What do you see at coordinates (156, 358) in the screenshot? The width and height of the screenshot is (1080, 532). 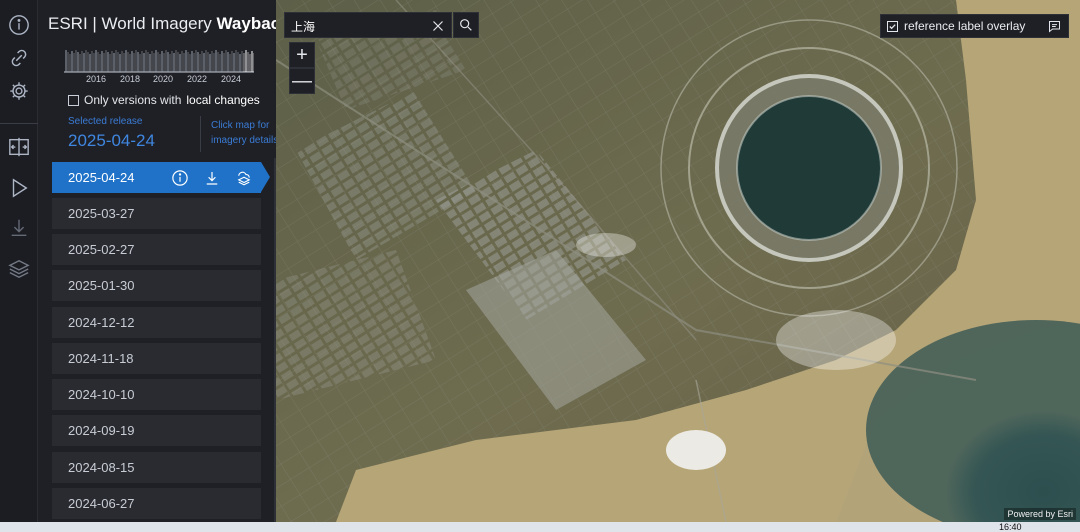 I see `release-item: 2024-11-18` at bounding box center [156, 358].